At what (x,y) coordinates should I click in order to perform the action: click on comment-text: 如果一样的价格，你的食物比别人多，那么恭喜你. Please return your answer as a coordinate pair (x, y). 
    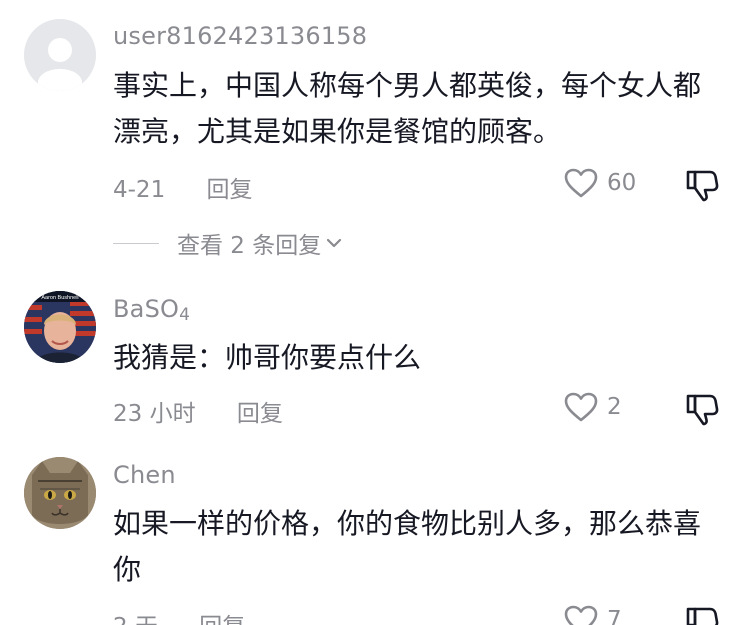
    Looking at the image, I should click on (407, 546).